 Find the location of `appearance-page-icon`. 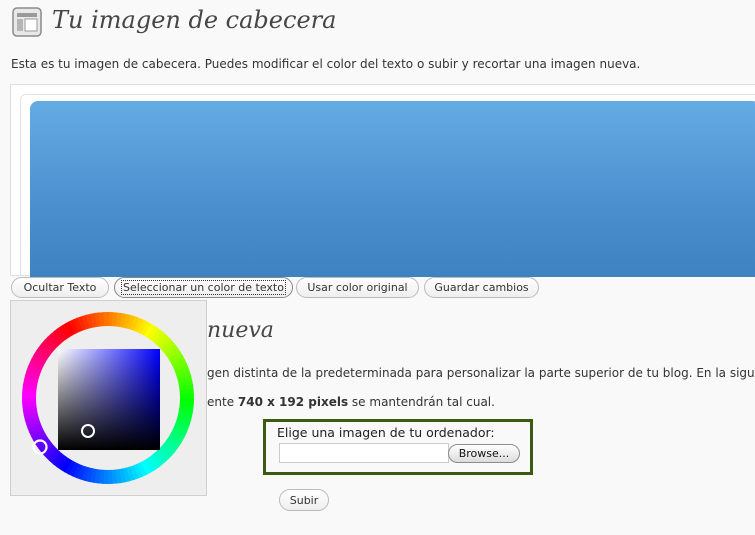

appearance-page-icon is located at coordinates (27, 22).